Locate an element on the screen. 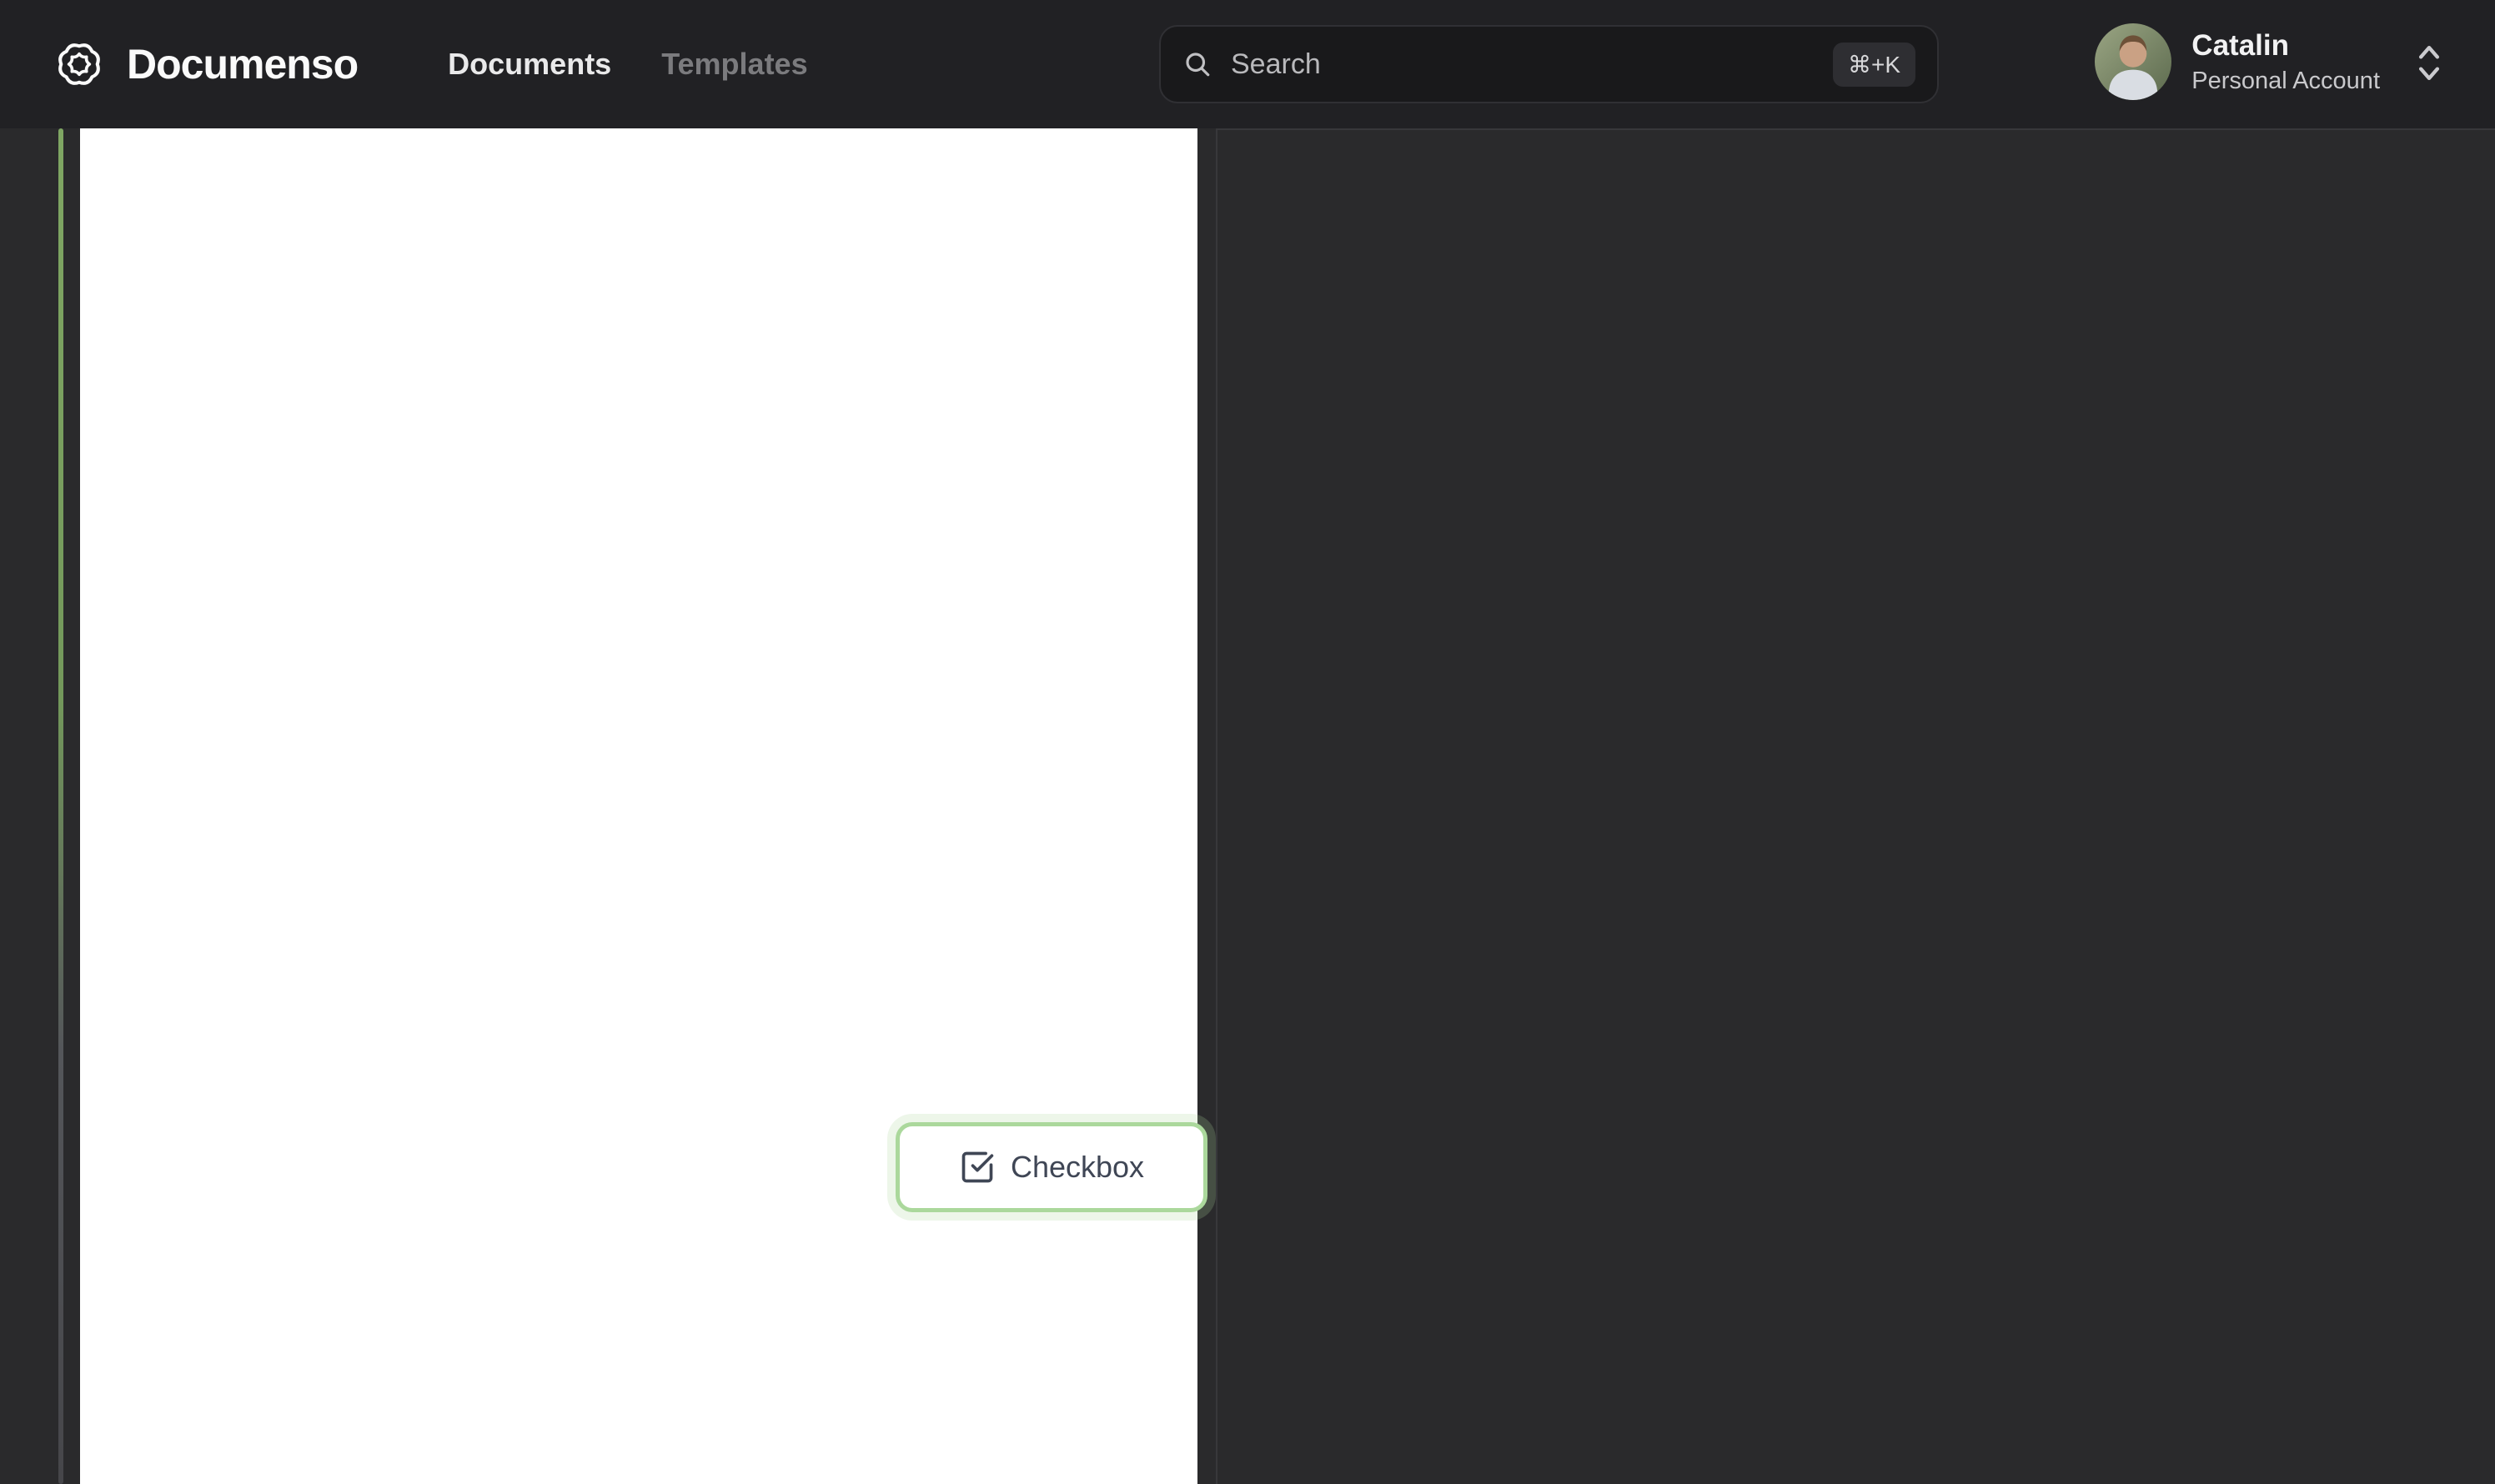 The width and height of the screenshot is (2495, 1484). nav-link-templates: Templates is located at coordinates (734, 64).